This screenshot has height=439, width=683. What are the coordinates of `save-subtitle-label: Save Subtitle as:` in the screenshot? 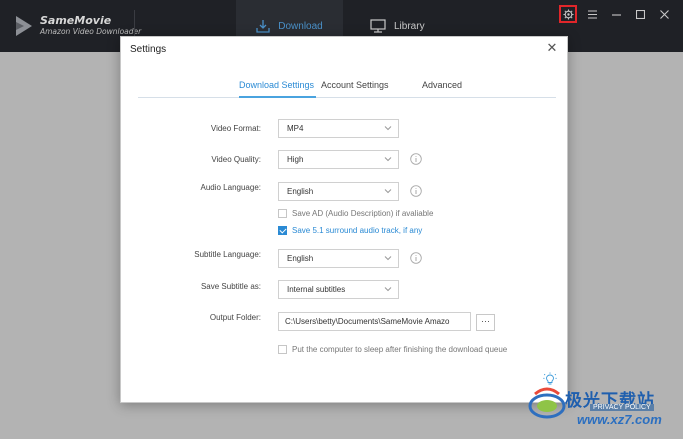 It's located at (230, 286).